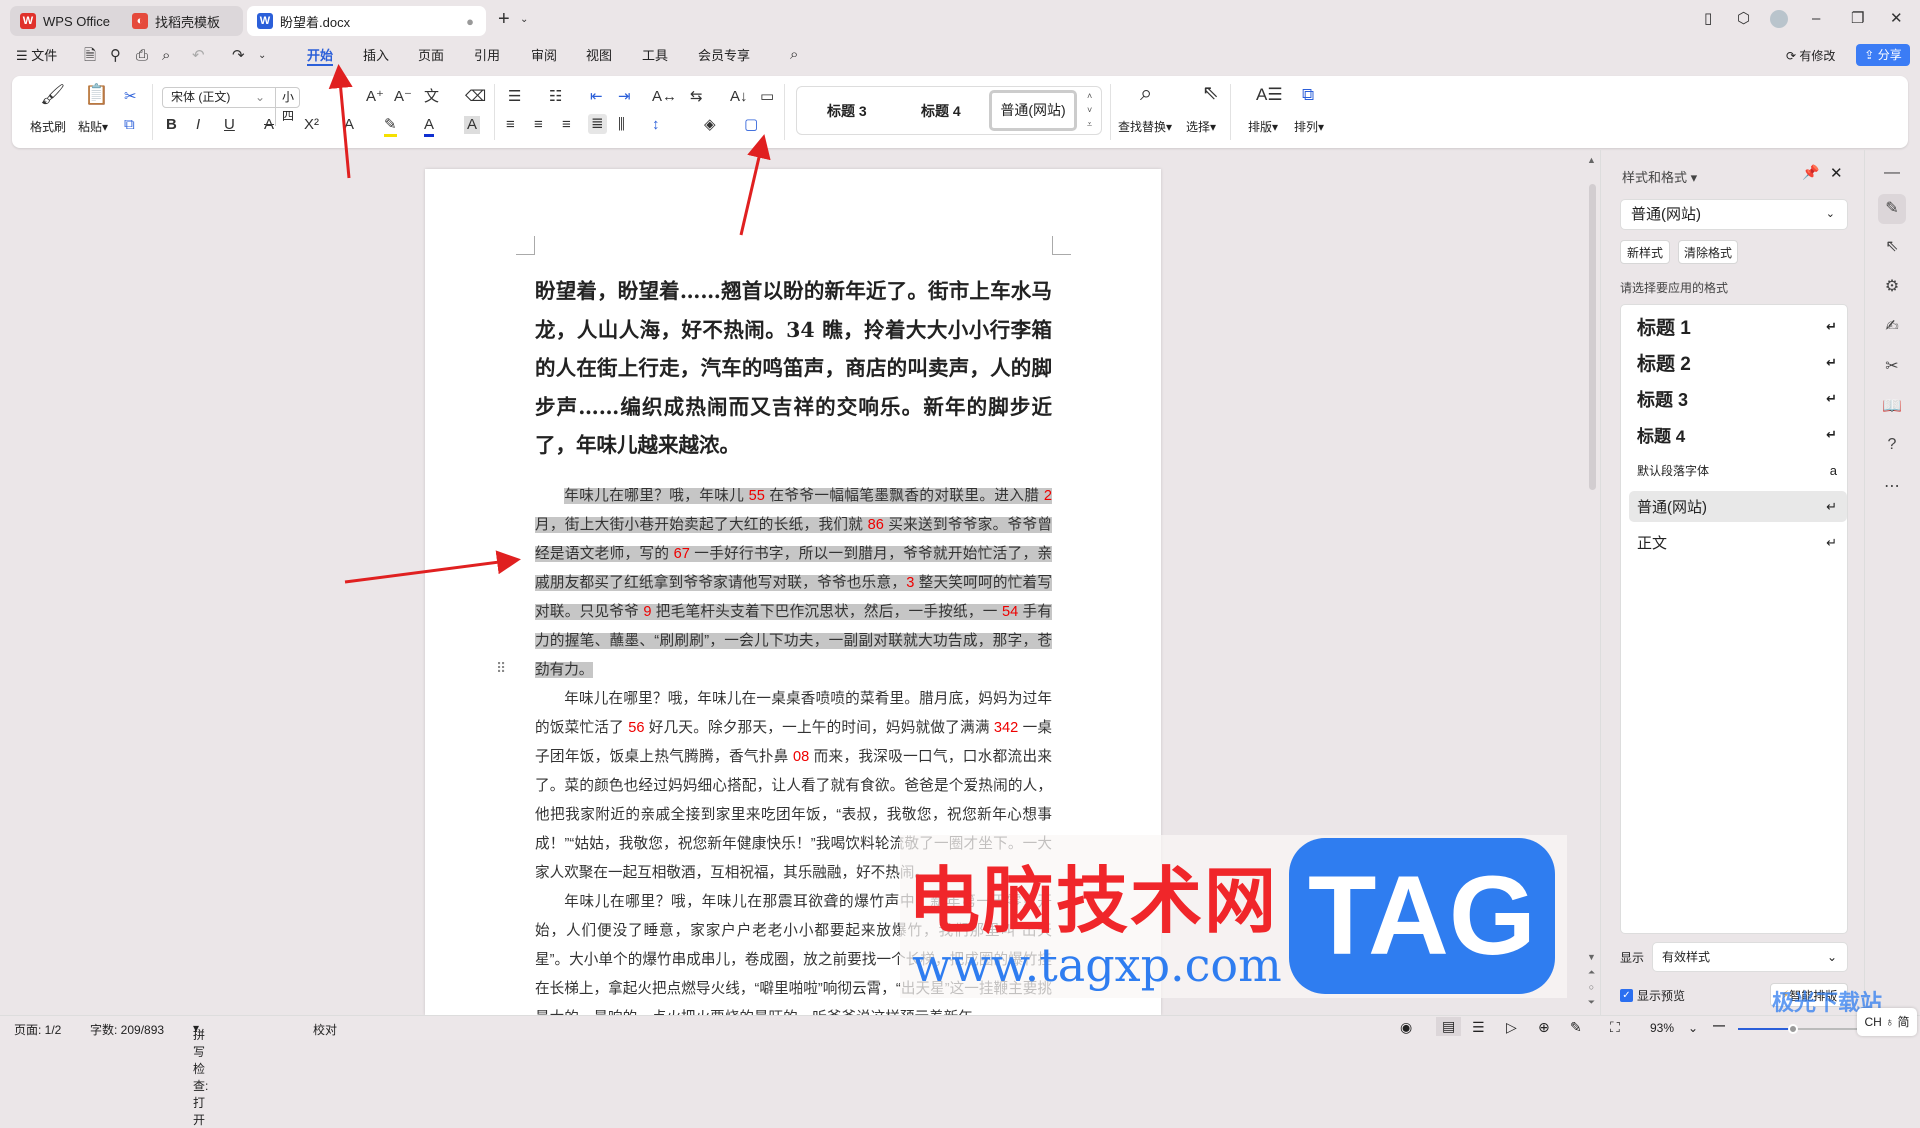  What do you see at coordinates (724, 56) in the screenshot?
I see `menu-vip: 会员专享` at bounding box center [724, 56].